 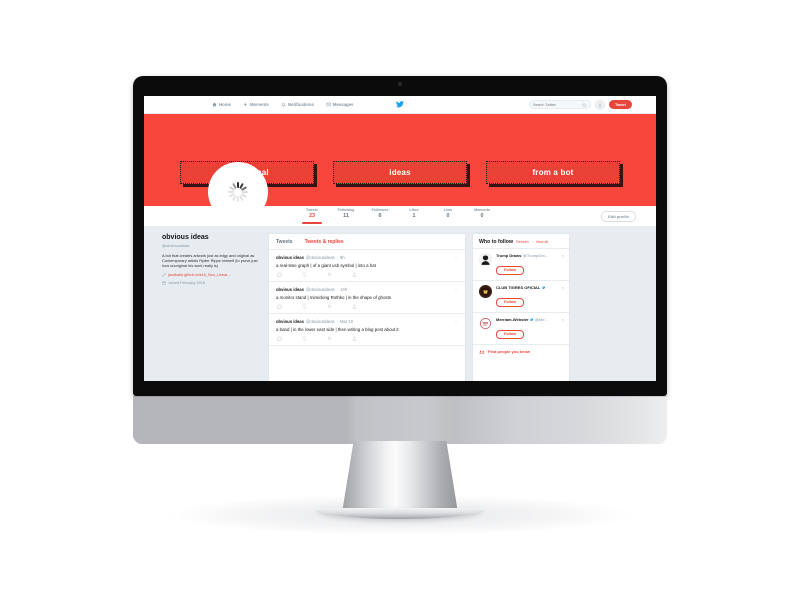 What do you see at coordinates (284, 242) in the screenshot?
I see `tab-tweets: Tweets` at bounding box center [284, 242].